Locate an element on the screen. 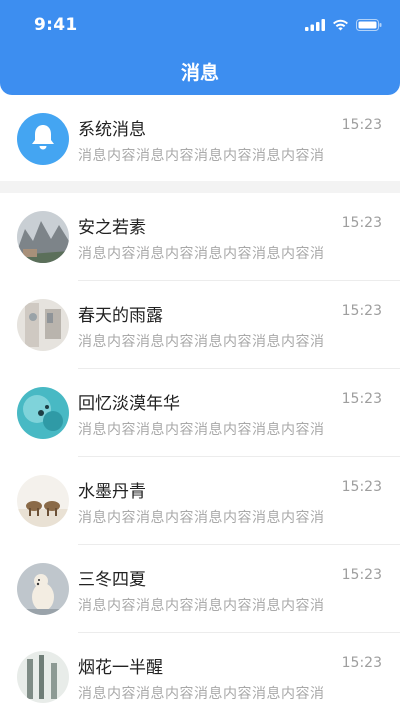 The width and height of the screenshot is (400, 721). app-header: 9:41 消息 is located at coordinates (200, 47).